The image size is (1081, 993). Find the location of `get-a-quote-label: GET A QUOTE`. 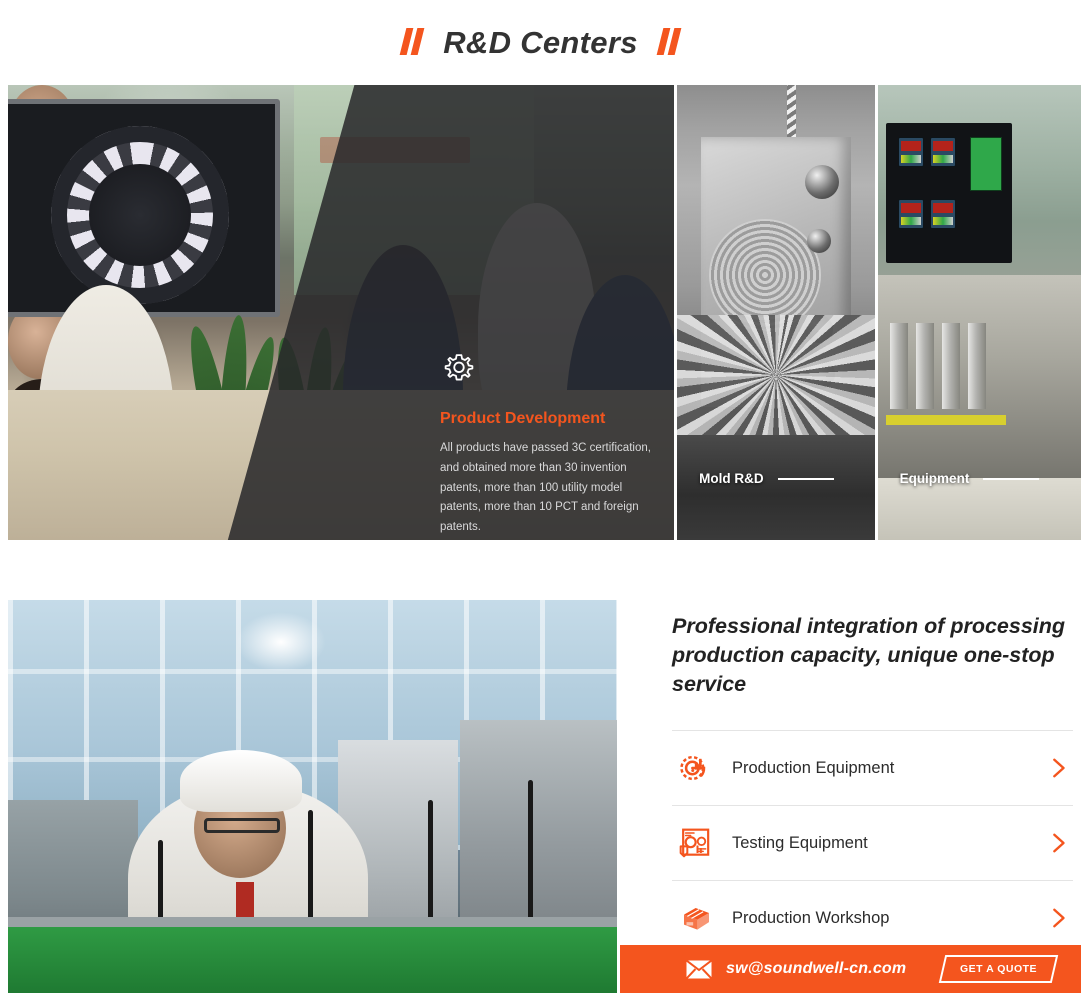

get-a-quote-label: GET A QUOTE is located at coordinates (999, 969).